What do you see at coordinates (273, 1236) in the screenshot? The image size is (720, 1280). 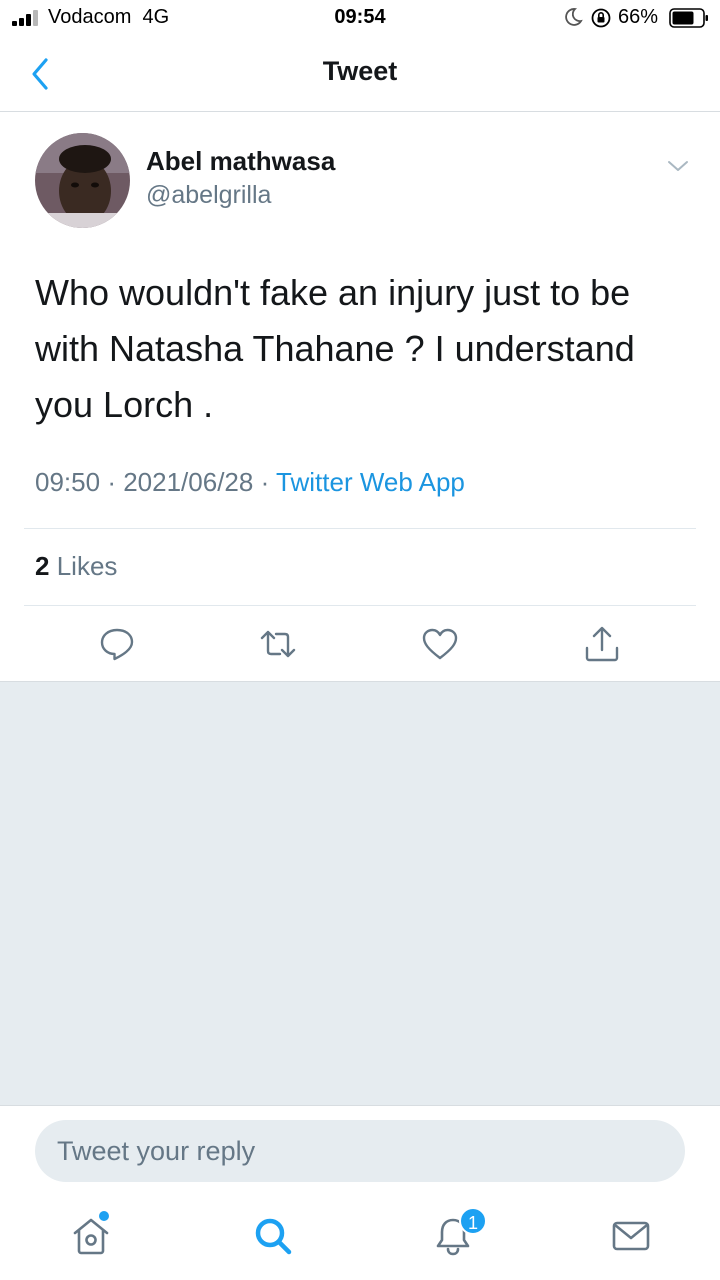 I see `search-icon` at bounding box center [273, 1236].